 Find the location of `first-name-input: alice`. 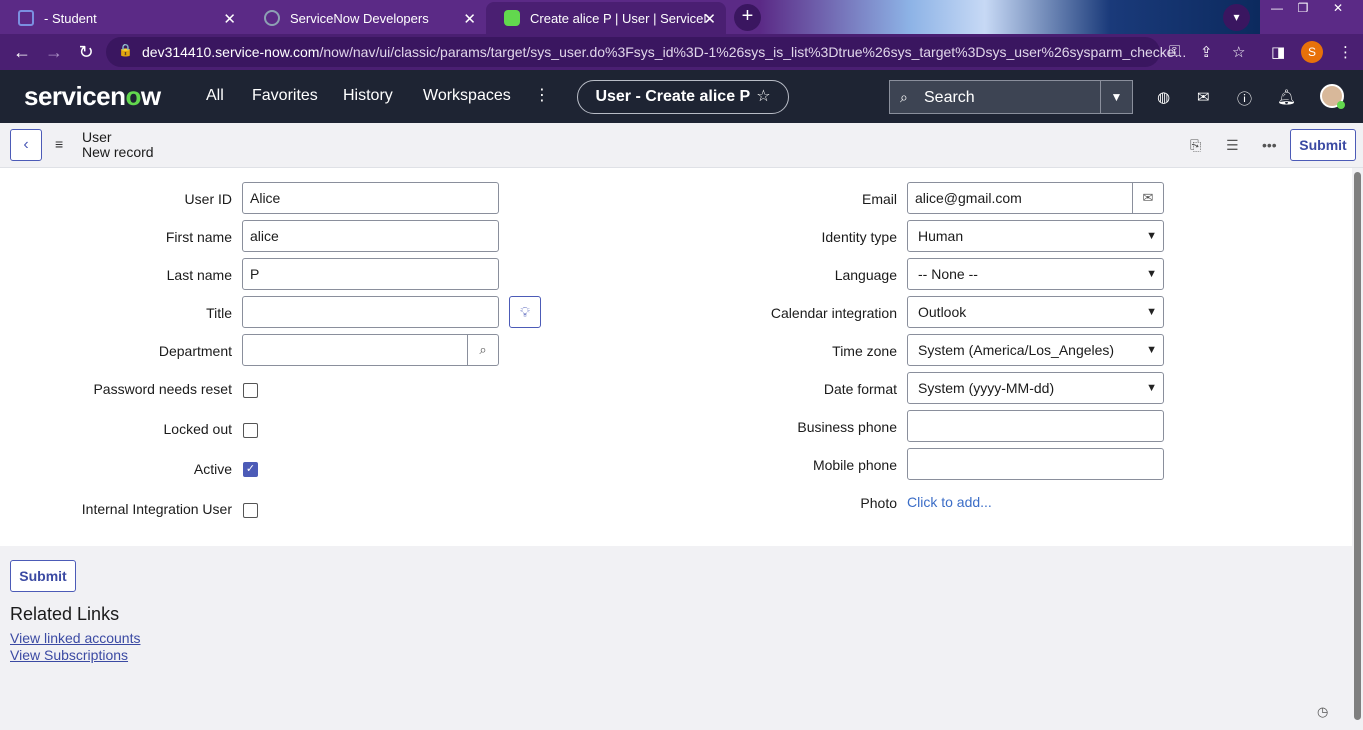

first-name-input: alice is located at coordinates (370, 236).